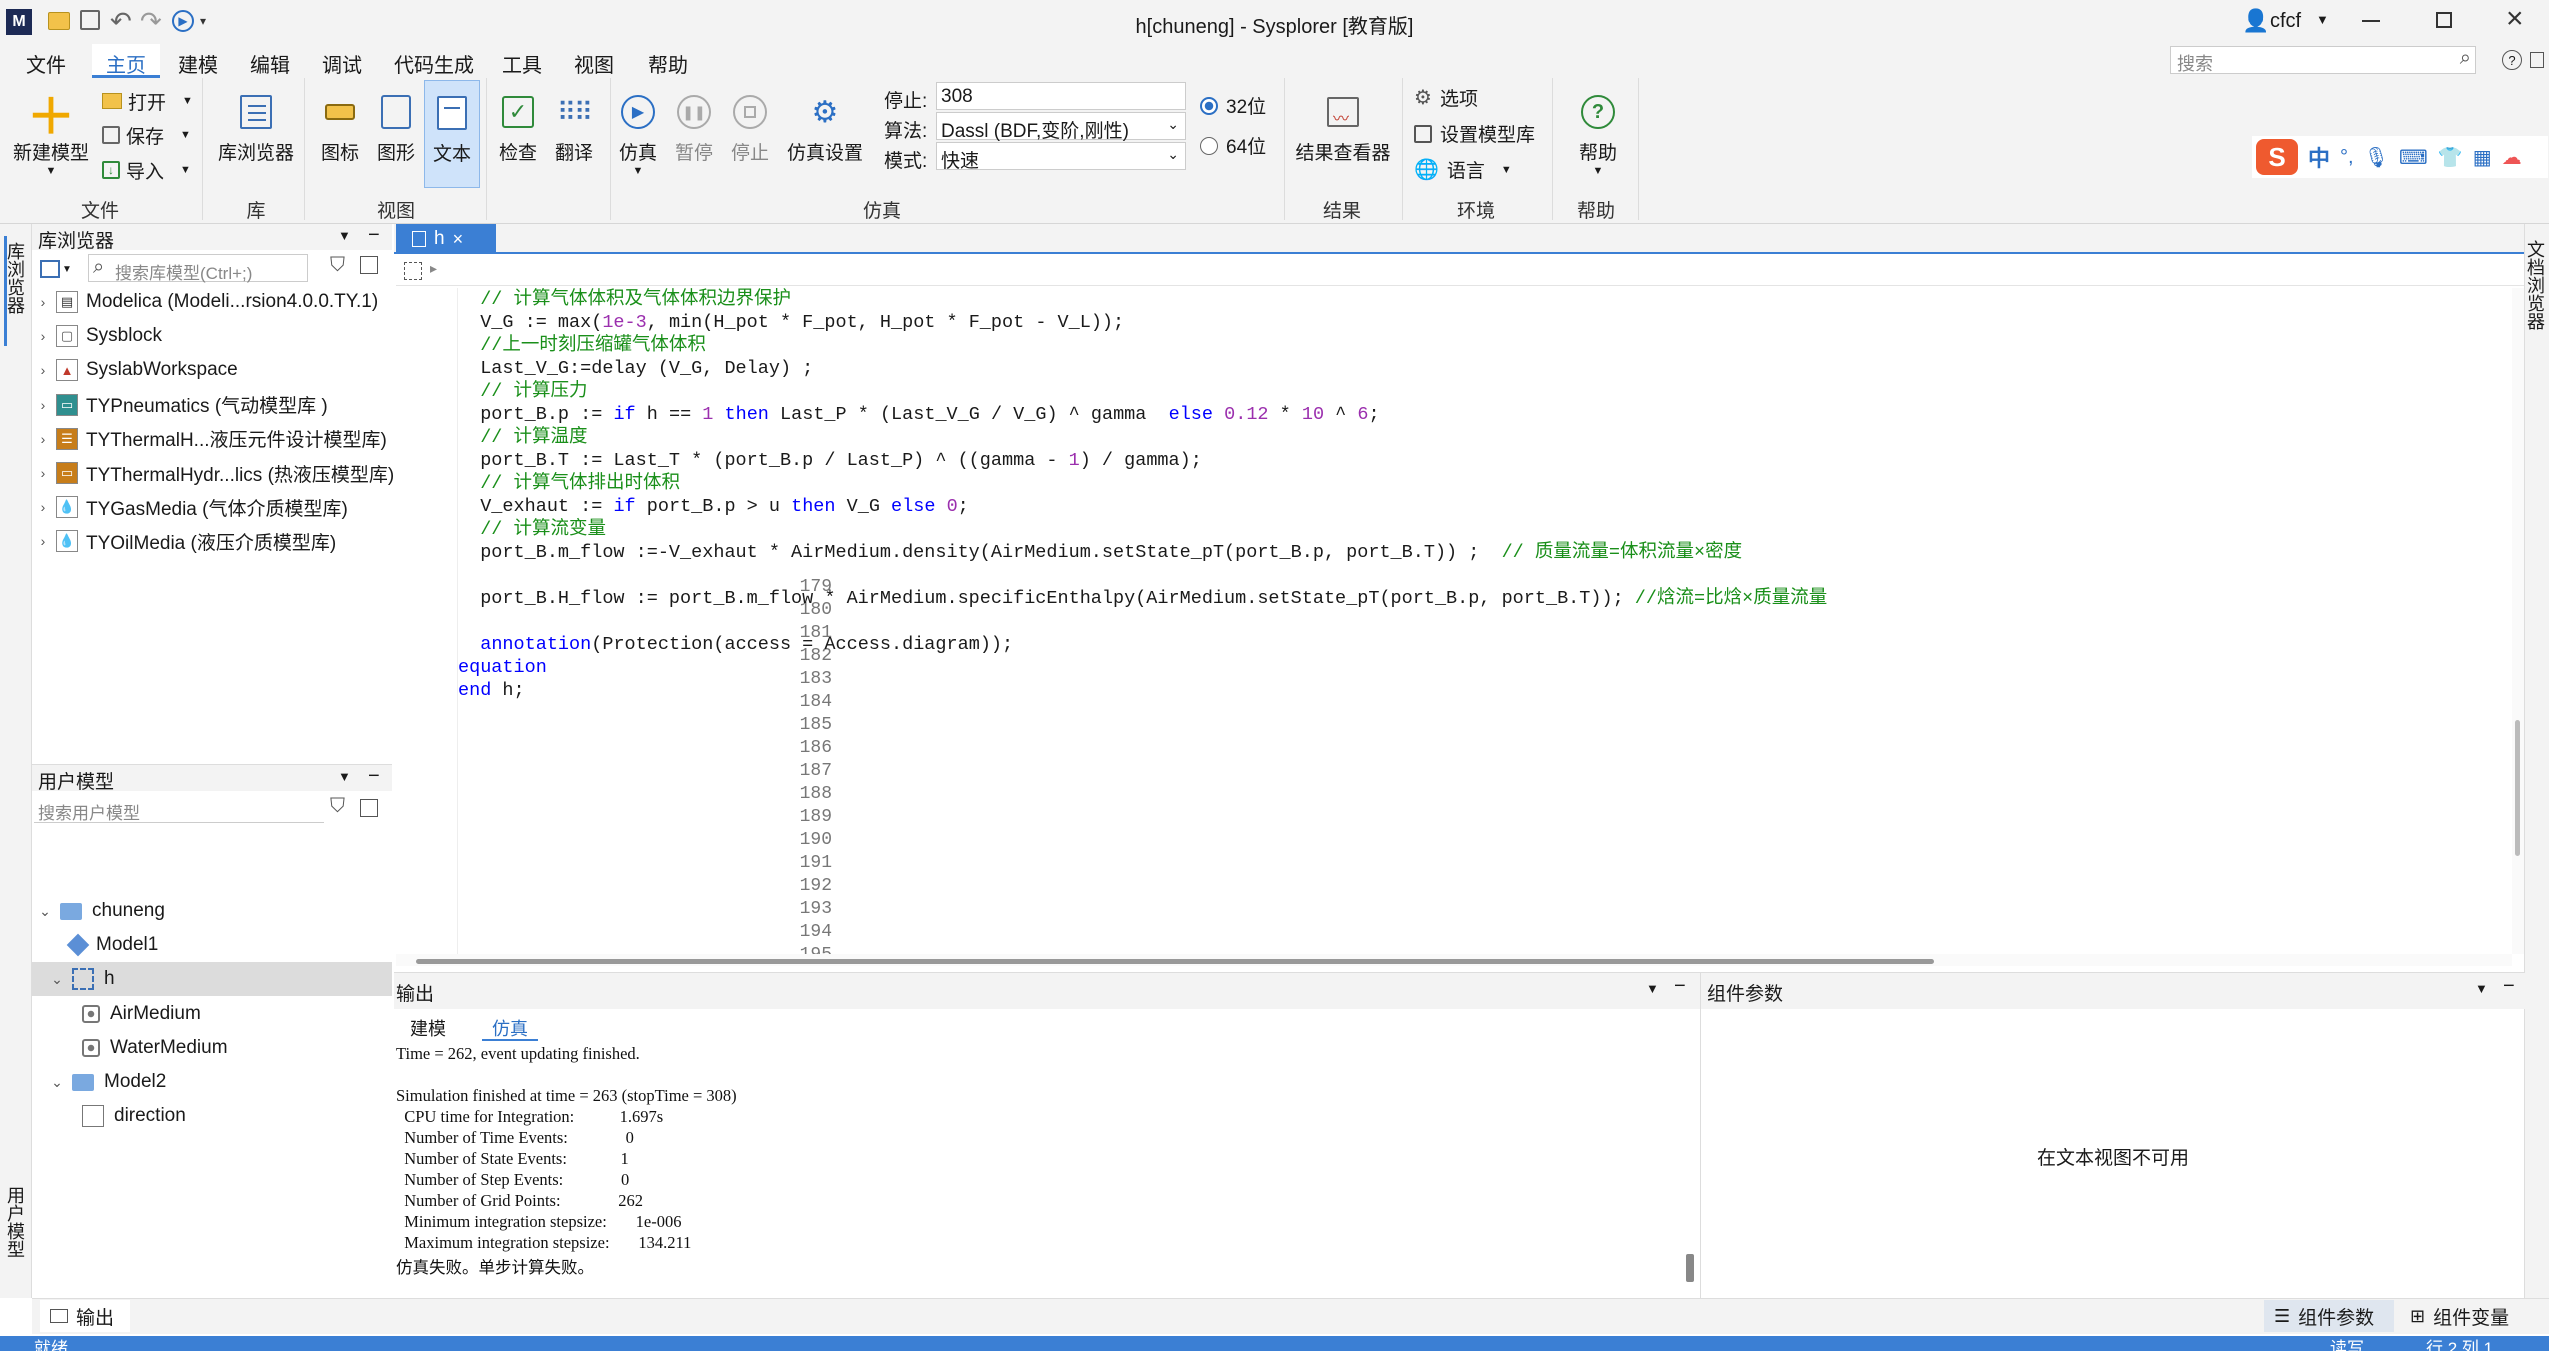  Describe the element at coordinates (2285, 21) in the screenshot. I see `user-name: cfcf` at that location.